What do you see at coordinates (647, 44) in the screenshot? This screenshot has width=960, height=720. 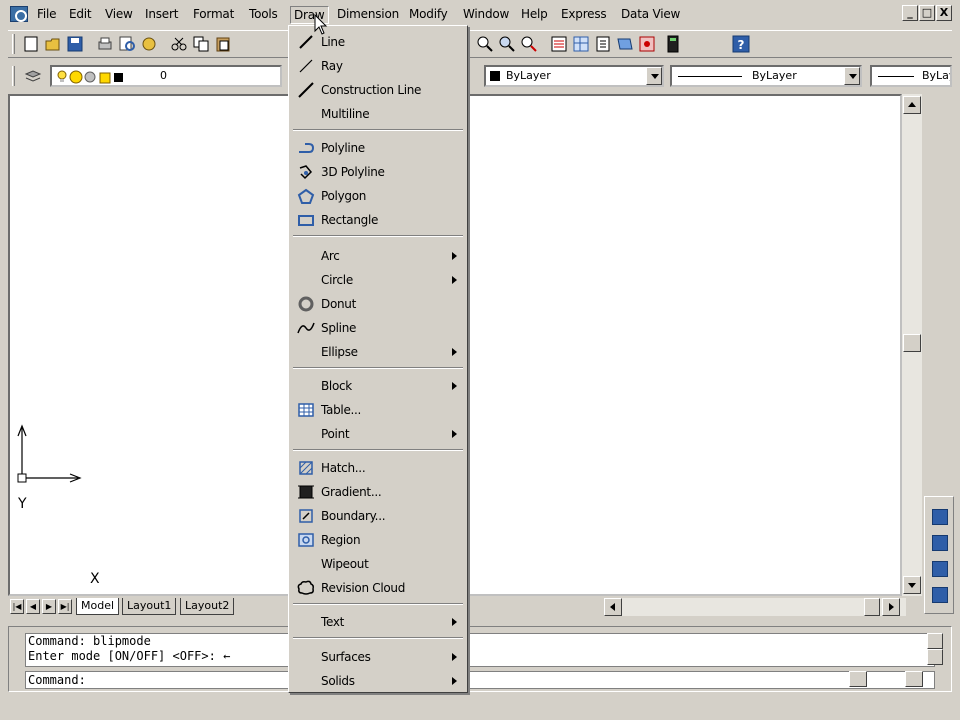 I see `markup-set-icon` at bounding box center [647, 44].